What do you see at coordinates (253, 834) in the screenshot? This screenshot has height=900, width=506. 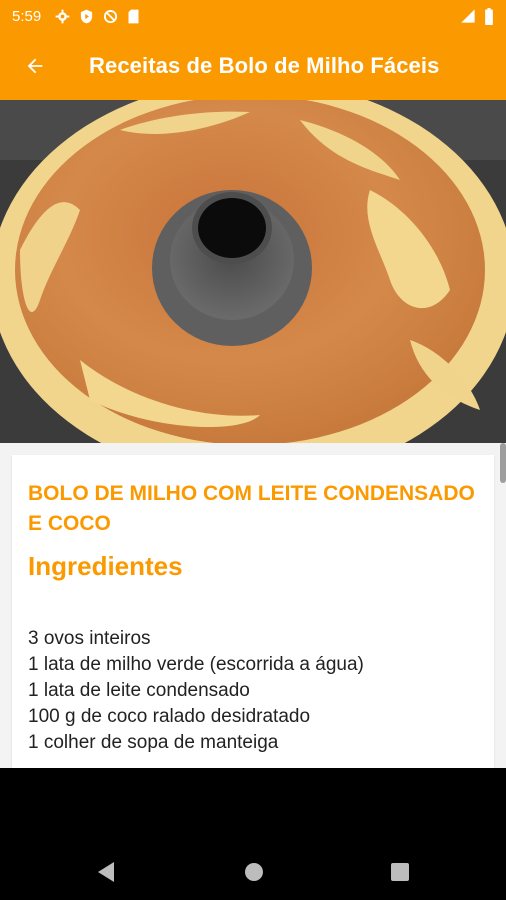 I see `system-navigation-bar` at bounding box center [253, 834].